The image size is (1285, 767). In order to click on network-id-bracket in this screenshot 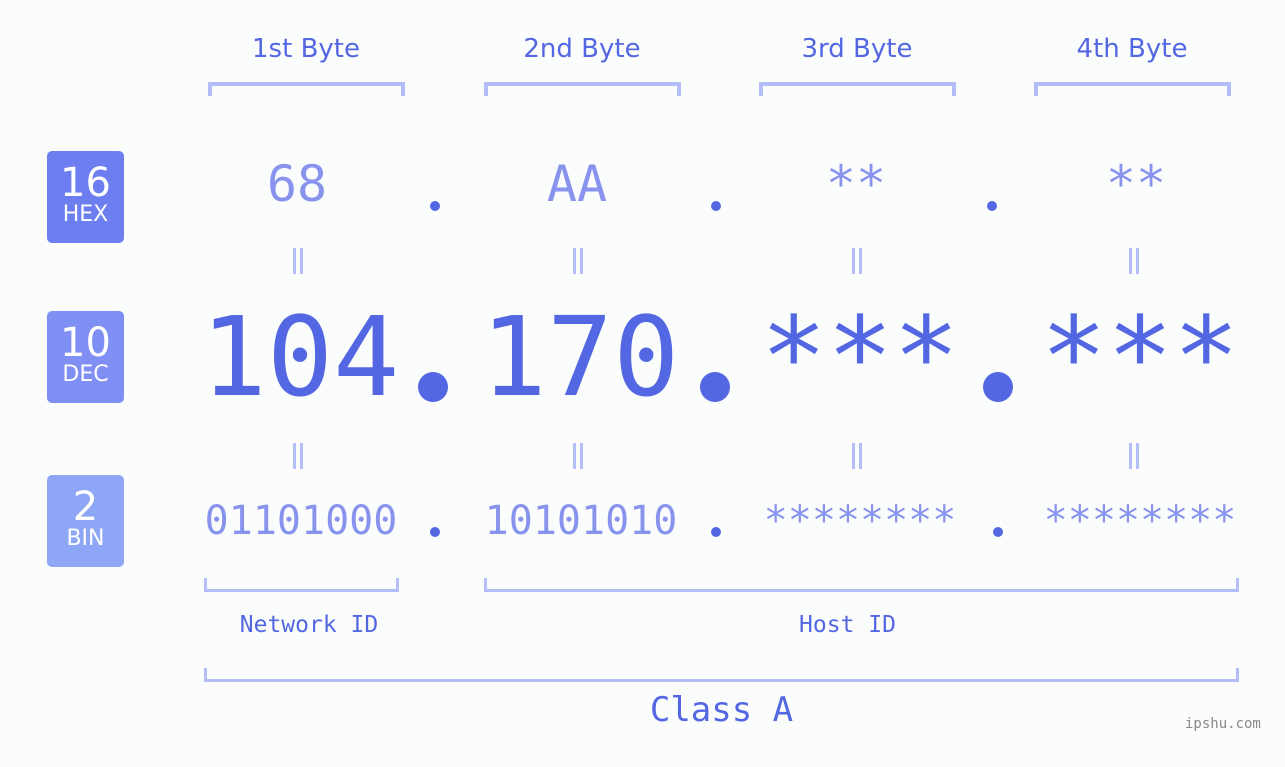, I will do `click(301, 585)`.